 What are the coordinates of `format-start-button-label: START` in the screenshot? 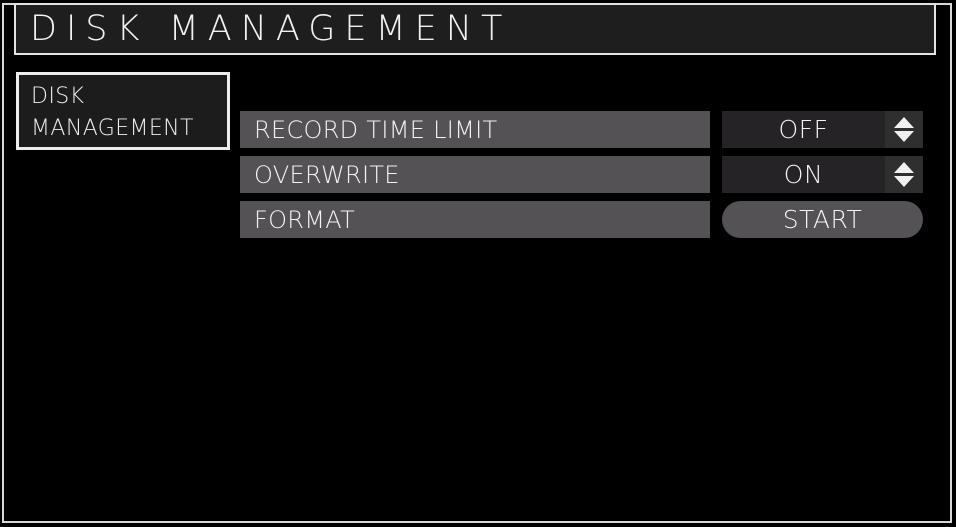 It's located at (822, 219).